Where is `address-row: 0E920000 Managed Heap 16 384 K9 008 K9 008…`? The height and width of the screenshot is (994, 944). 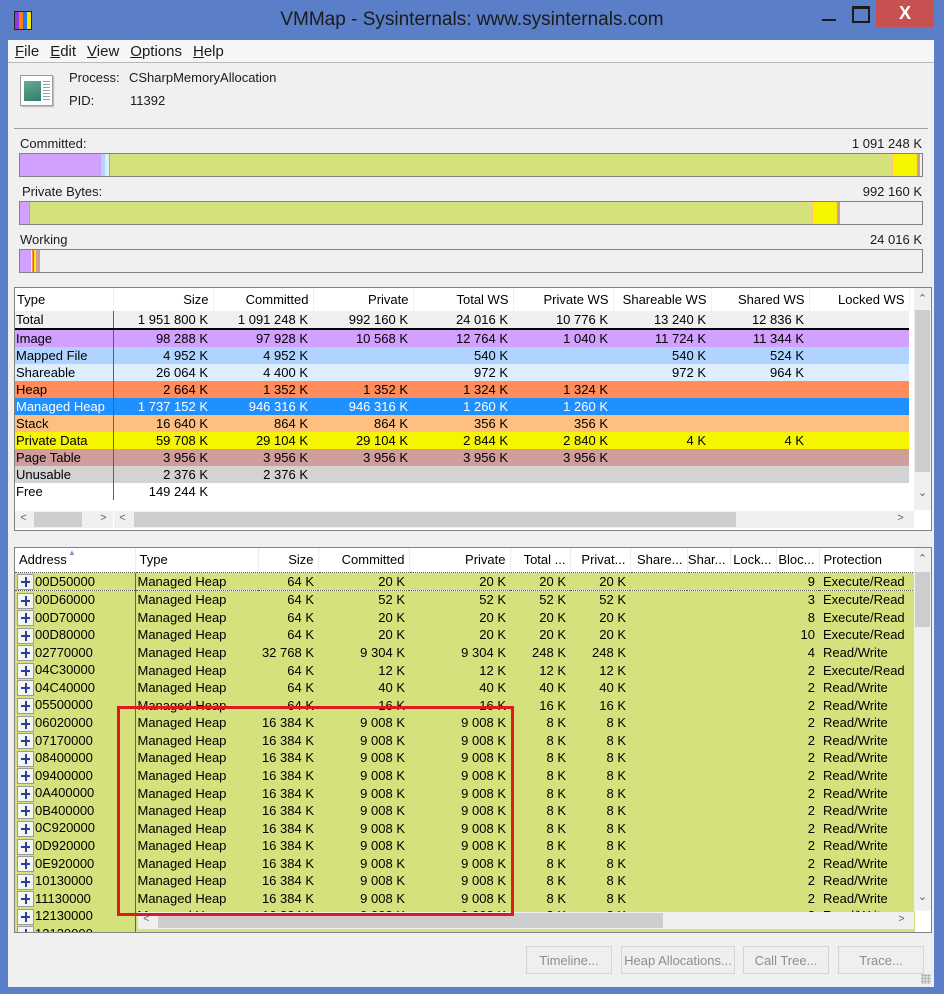 address-row: 0E920000 Managed Heap 16 384 K9 008 K9 008… is located at coordinates (465, 863).